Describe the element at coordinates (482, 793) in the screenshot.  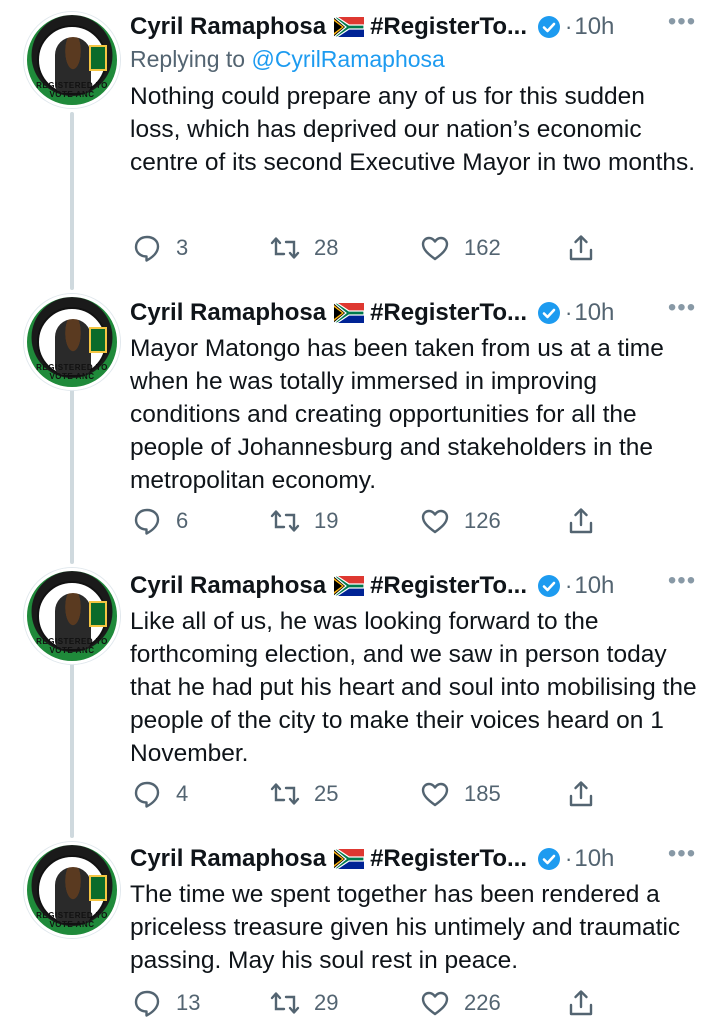
I see `like-count: 185` at that location.